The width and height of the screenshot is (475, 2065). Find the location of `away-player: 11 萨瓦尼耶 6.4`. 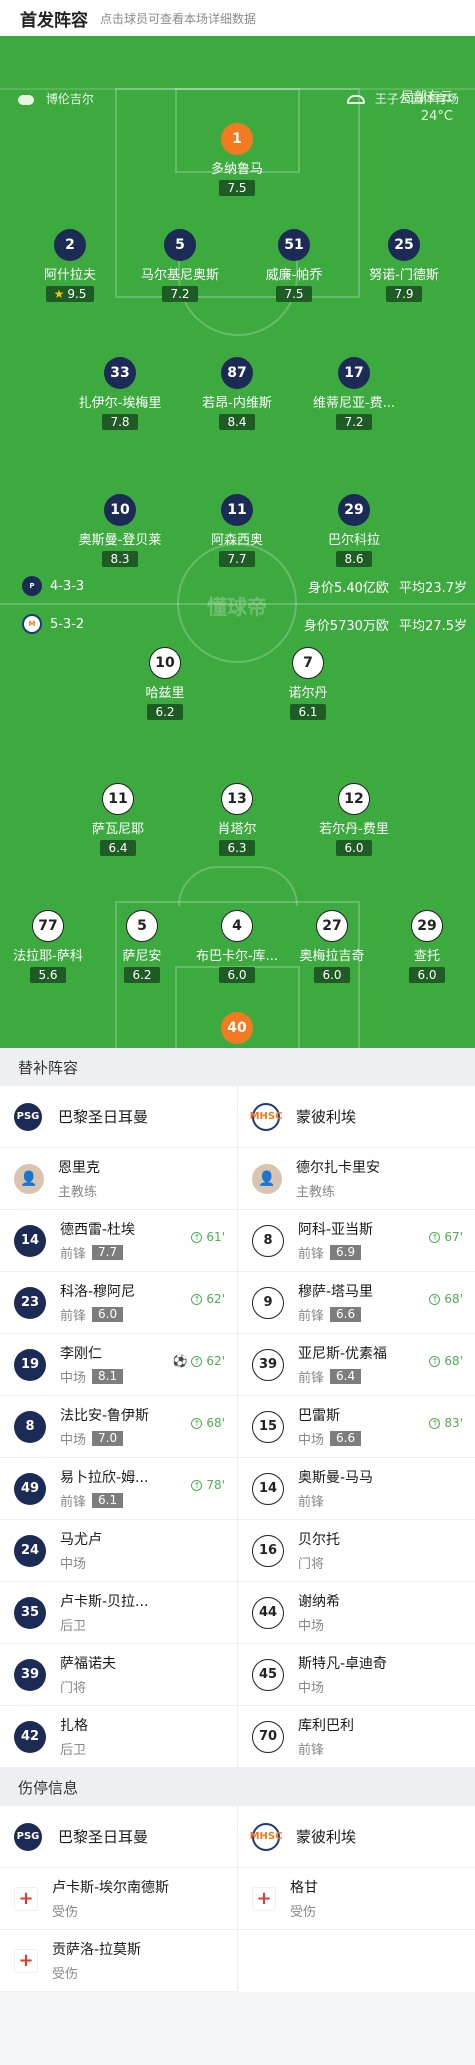

away-player: 11 萨瓦尼耶 6.4 is located at coordinates (118, 819).